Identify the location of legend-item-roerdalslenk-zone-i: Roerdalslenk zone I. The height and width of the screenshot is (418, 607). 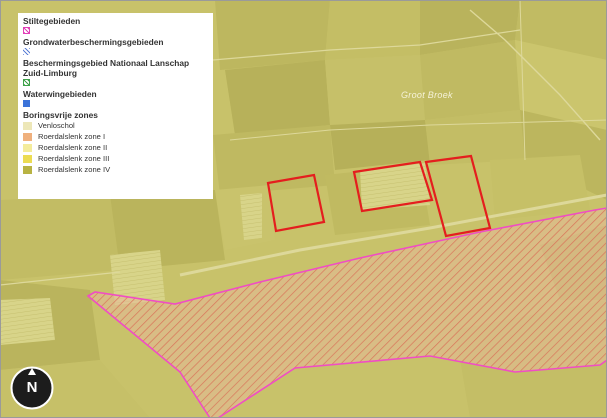
(115, 136).